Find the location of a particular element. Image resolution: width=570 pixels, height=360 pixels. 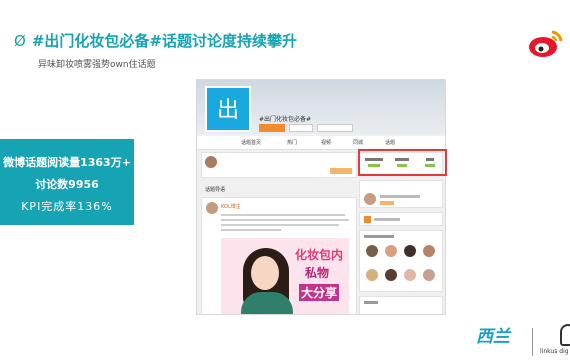

brand-divider is located at coordinates (532, 342).